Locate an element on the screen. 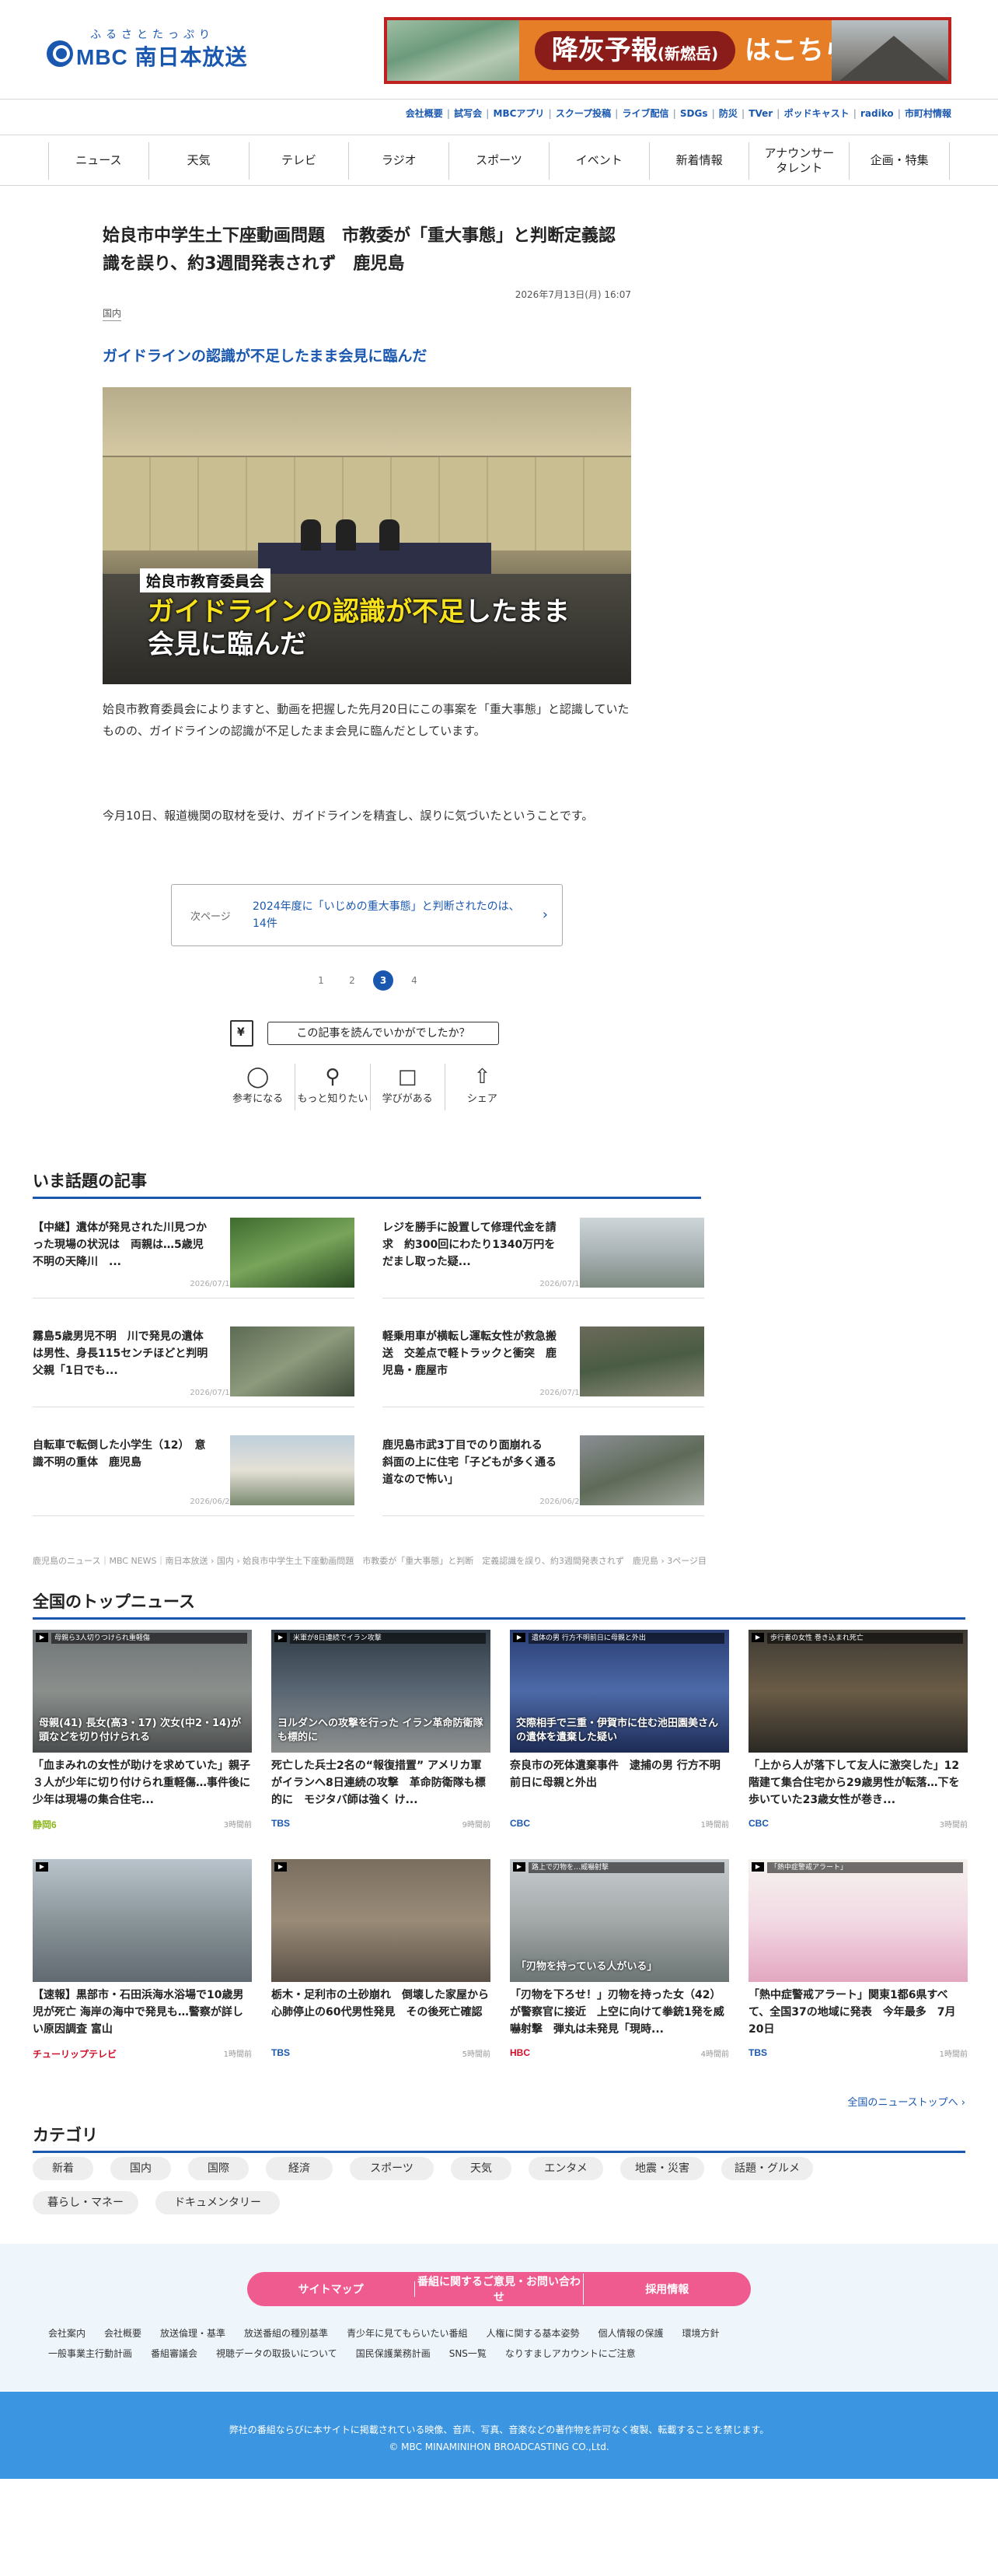  recruit-link: 採用情報 is located at coordinates (667, 2289).